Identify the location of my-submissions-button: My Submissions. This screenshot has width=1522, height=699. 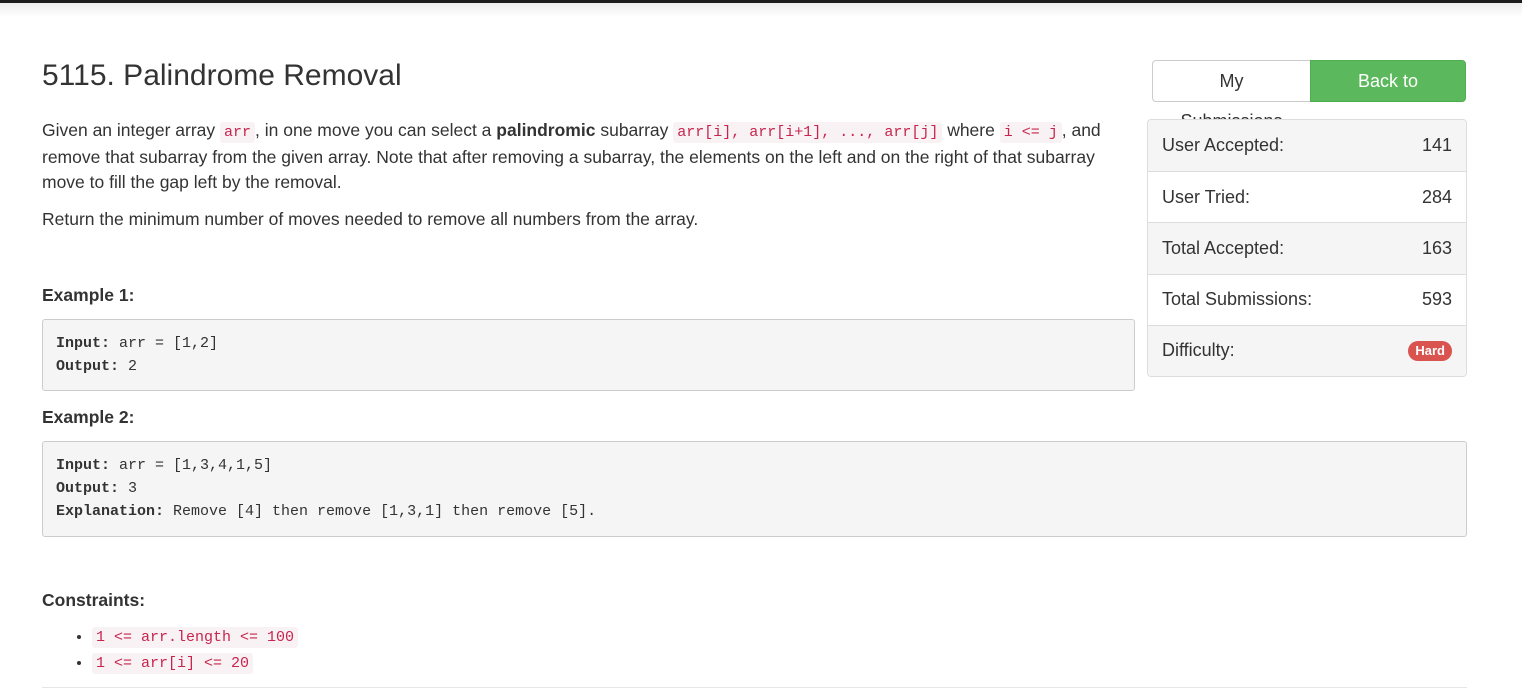
(1231, 95).